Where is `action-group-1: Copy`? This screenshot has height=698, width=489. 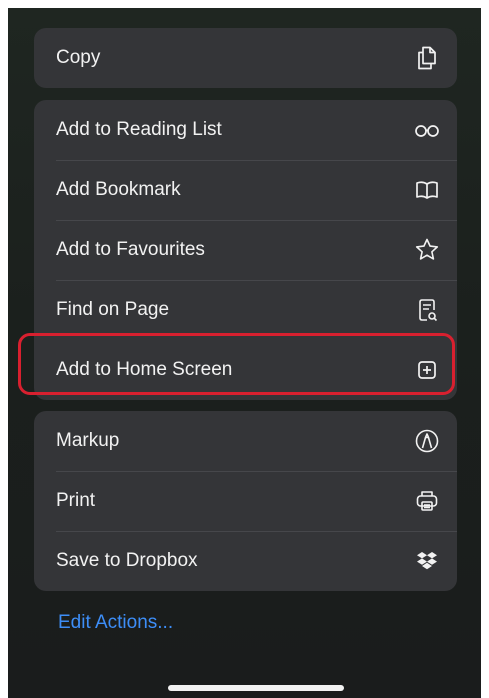
action-group-1: Copy is located at coordinates (245, 58).